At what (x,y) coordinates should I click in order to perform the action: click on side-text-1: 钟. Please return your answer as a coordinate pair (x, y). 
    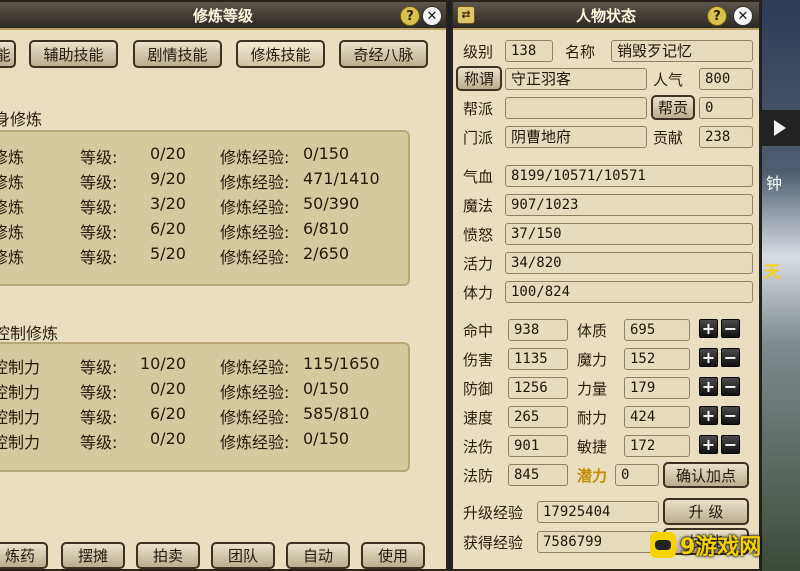
    Looking at the image, I should click on (774, 183).